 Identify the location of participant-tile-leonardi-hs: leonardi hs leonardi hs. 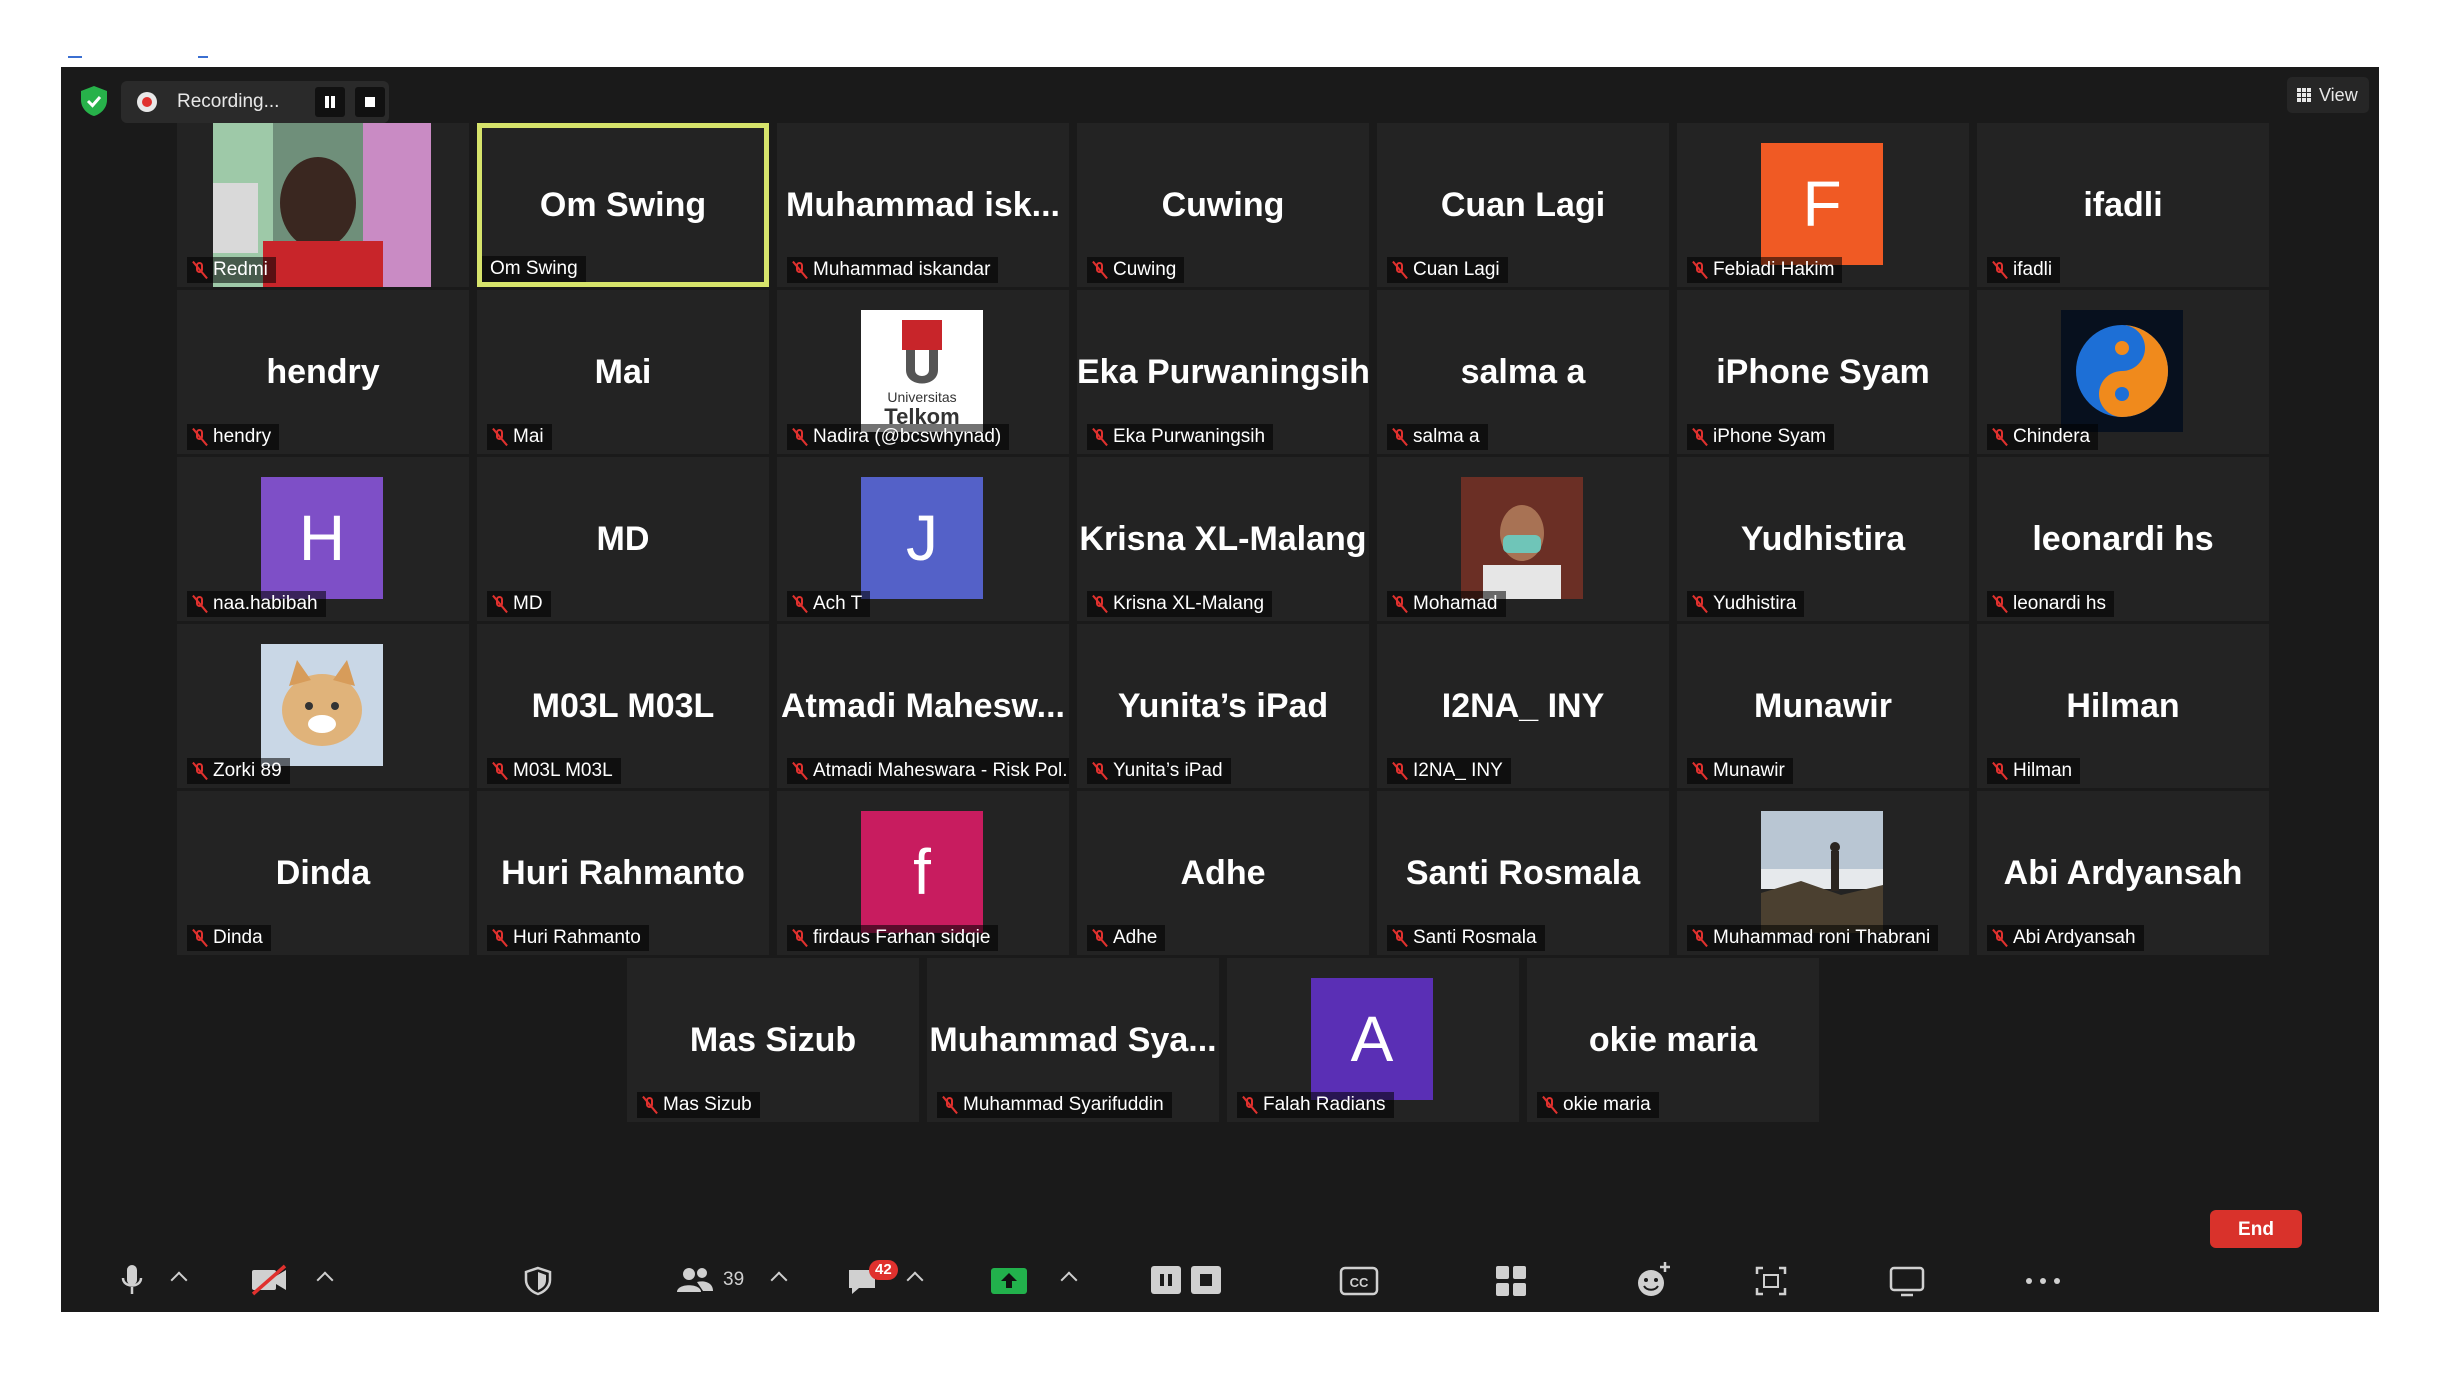
(2123, 539).